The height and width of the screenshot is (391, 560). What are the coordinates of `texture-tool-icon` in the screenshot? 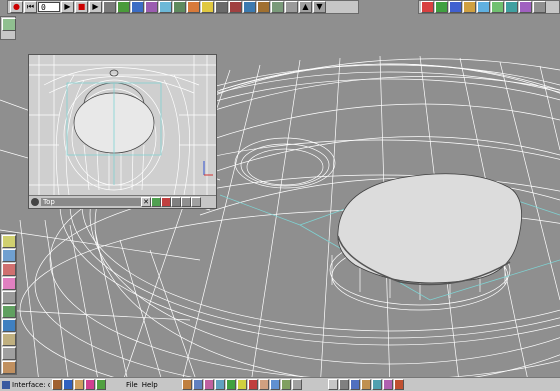 It's located at (343, 384).